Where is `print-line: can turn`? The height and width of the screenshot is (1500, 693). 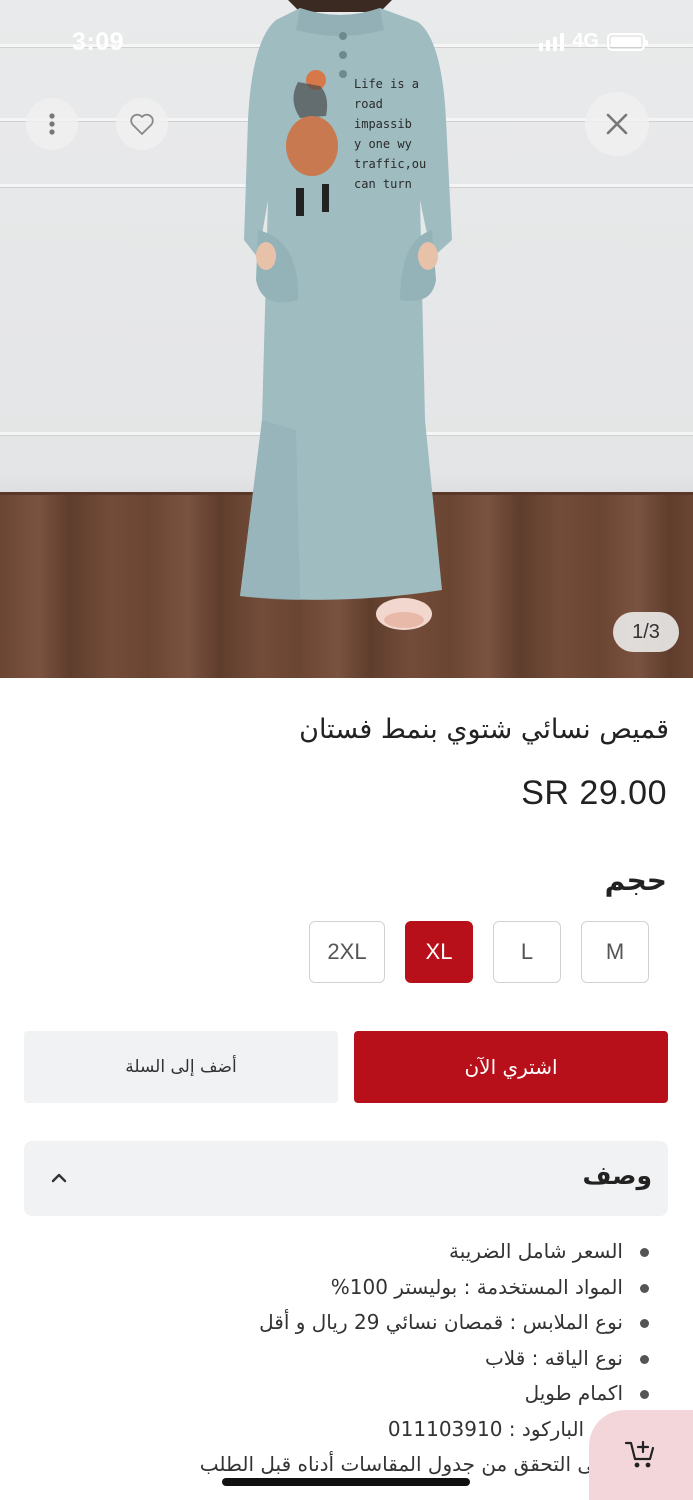 print-line: can turn is located at coordinates (383, 184).